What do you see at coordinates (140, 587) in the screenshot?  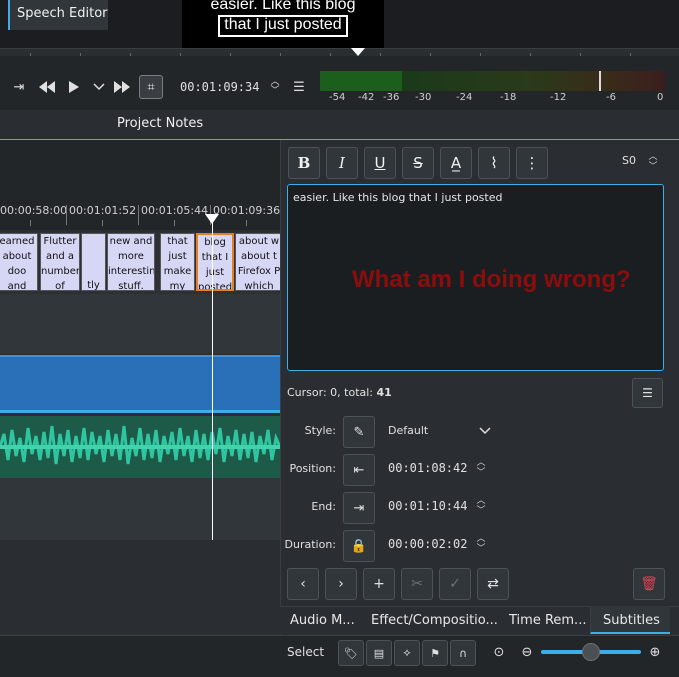 I see `timeline-empty-area` at bounding box center [140, 587].